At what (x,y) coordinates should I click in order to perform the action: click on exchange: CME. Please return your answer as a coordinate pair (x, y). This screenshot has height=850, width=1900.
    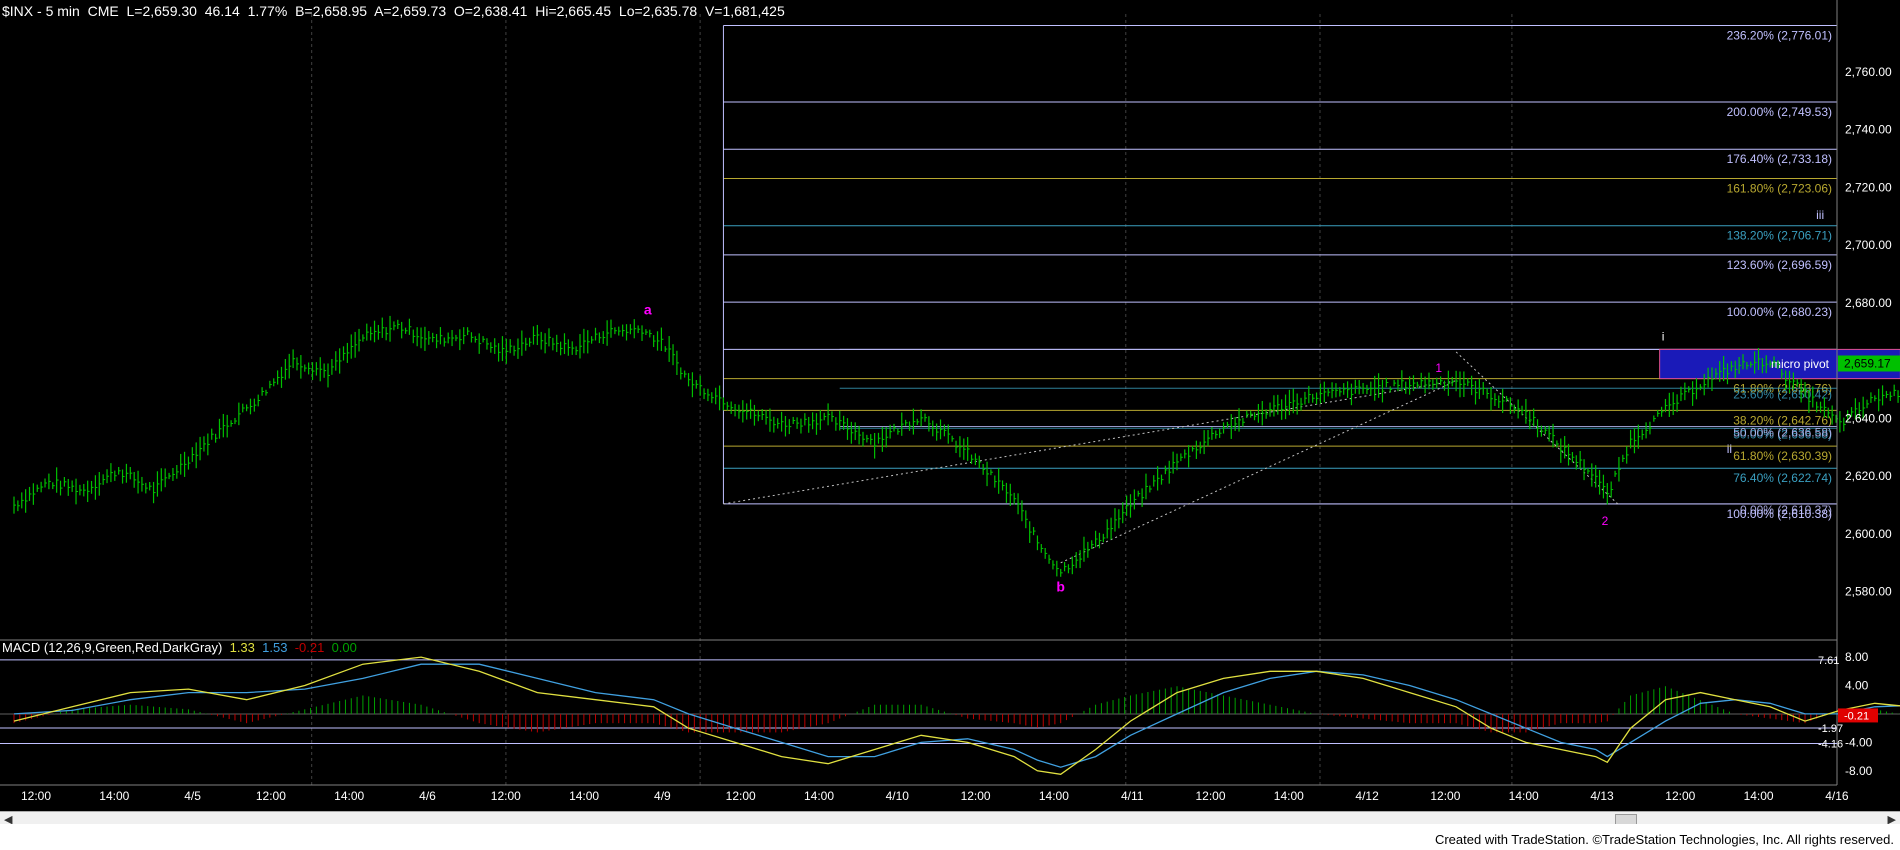
    Looking at the image, I should click on (103, 11).